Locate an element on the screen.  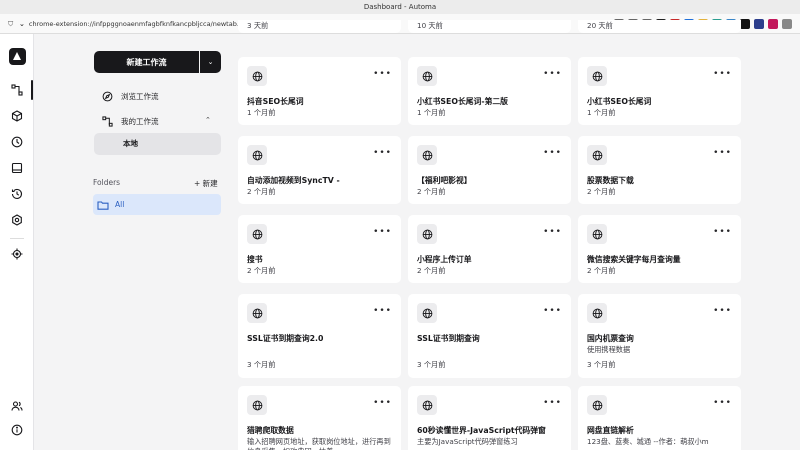
workflow-name: 【福利吧影视】 is located at coordinates (444, 180).